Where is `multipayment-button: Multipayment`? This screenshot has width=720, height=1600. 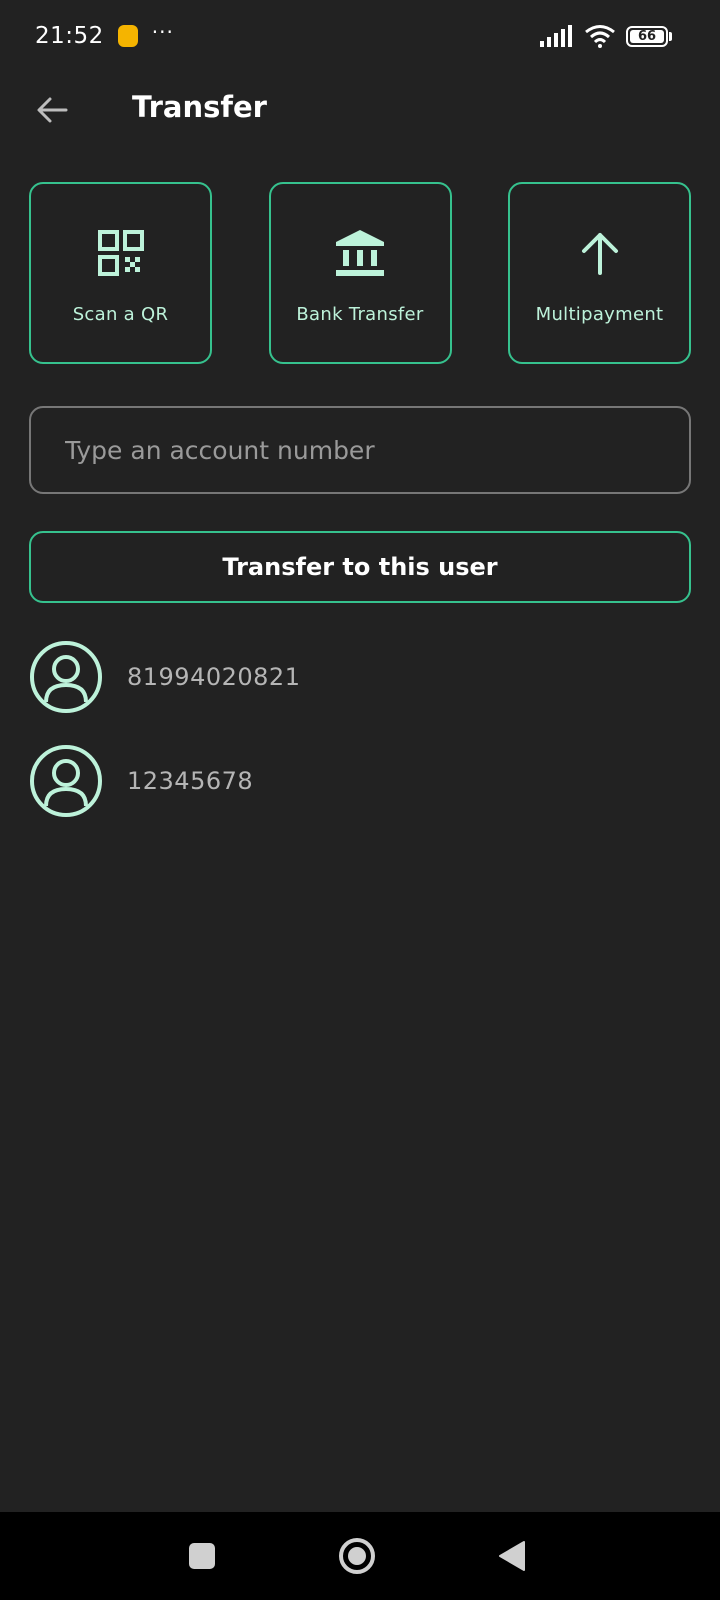
multipayment-button: Multipayment is located at coordinates (599, 273).